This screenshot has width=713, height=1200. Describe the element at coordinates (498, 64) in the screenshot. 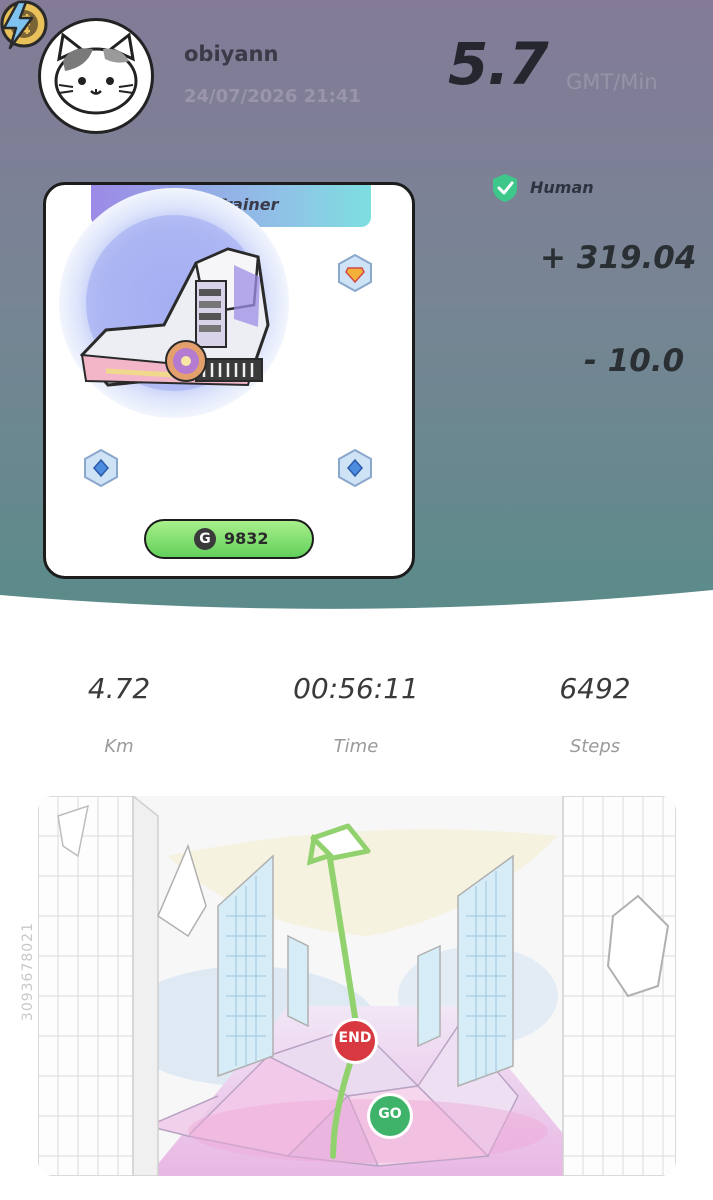

I see `gmt-rate-value: 5.7` at that location.